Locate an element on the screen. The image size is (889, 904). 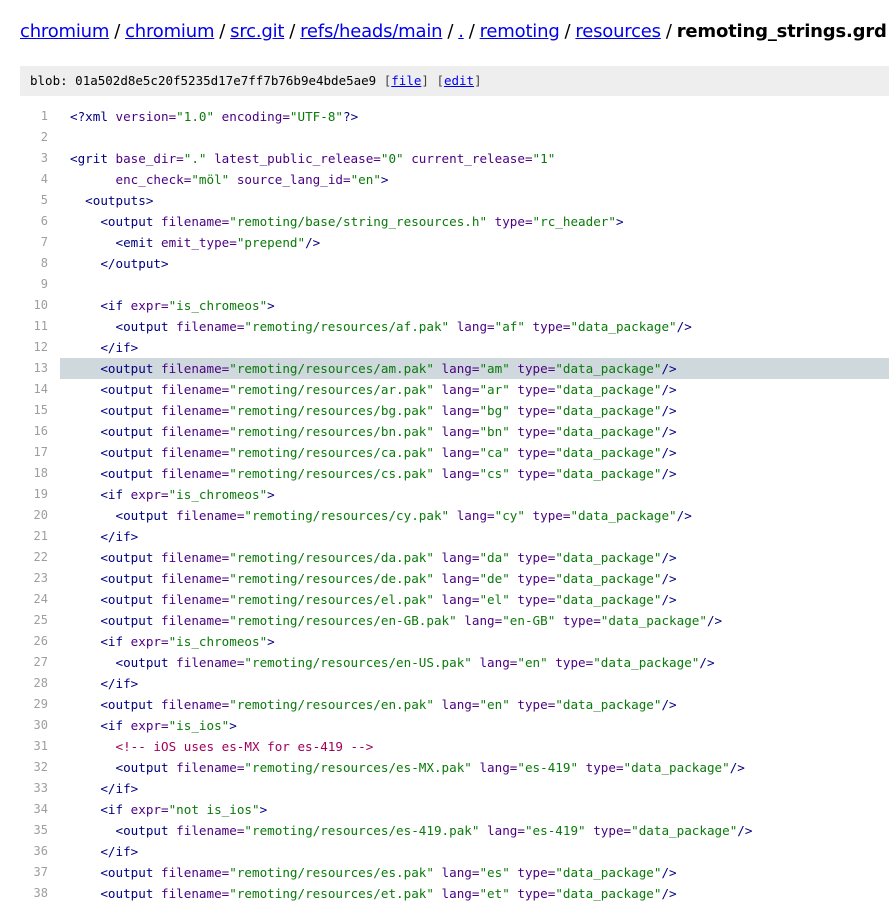
line-text: <if expr="is_chromeos"> is located at coordinates (172, 641).